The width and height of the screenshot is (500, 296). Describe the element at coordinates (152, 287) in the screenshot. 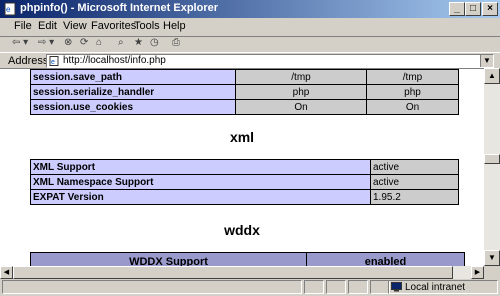

I see `status-message-pane` at that location.